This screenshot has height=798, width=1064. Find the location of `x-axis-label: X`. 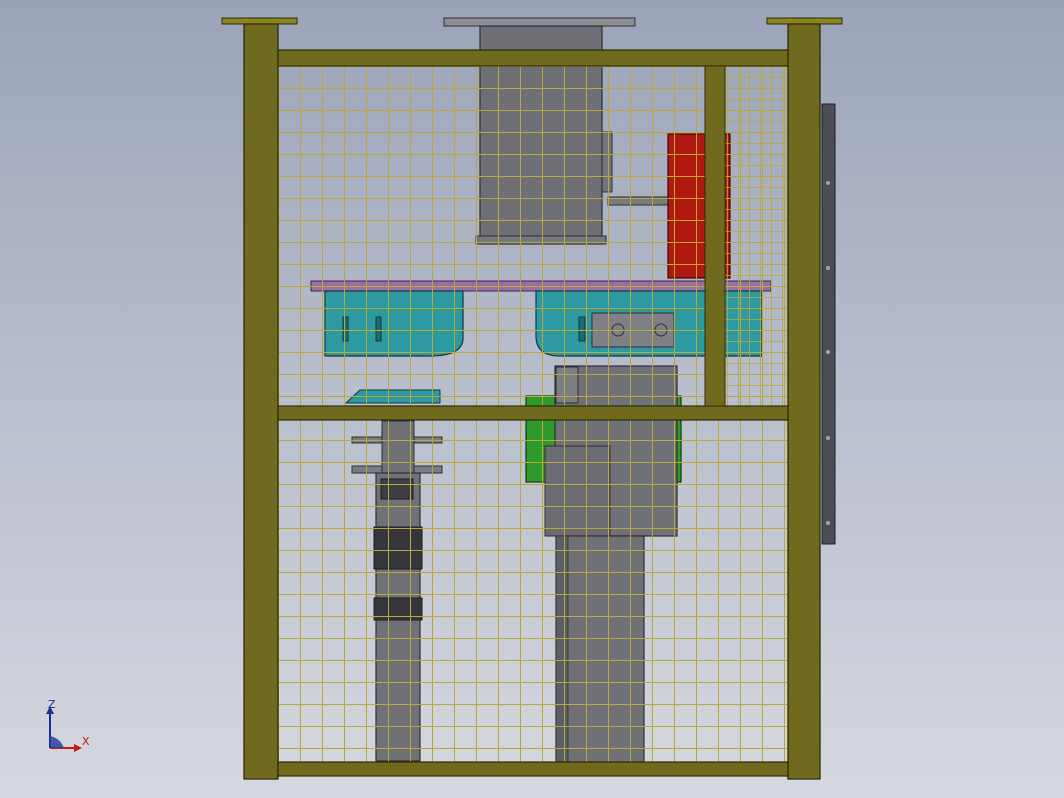

x-axis-label: X is located at coordinates (86, 741).